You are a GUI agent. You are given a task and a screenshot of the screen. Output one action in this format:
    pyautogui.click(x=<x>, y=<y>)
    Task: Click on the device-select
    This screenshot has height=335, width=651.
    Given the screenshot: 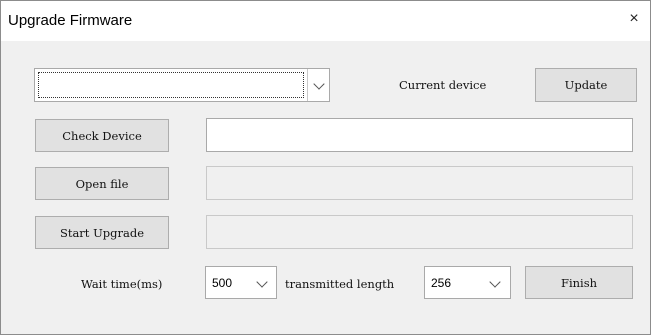 What is the action you would take?
    pyautogui.click(x=182, y=85)
    